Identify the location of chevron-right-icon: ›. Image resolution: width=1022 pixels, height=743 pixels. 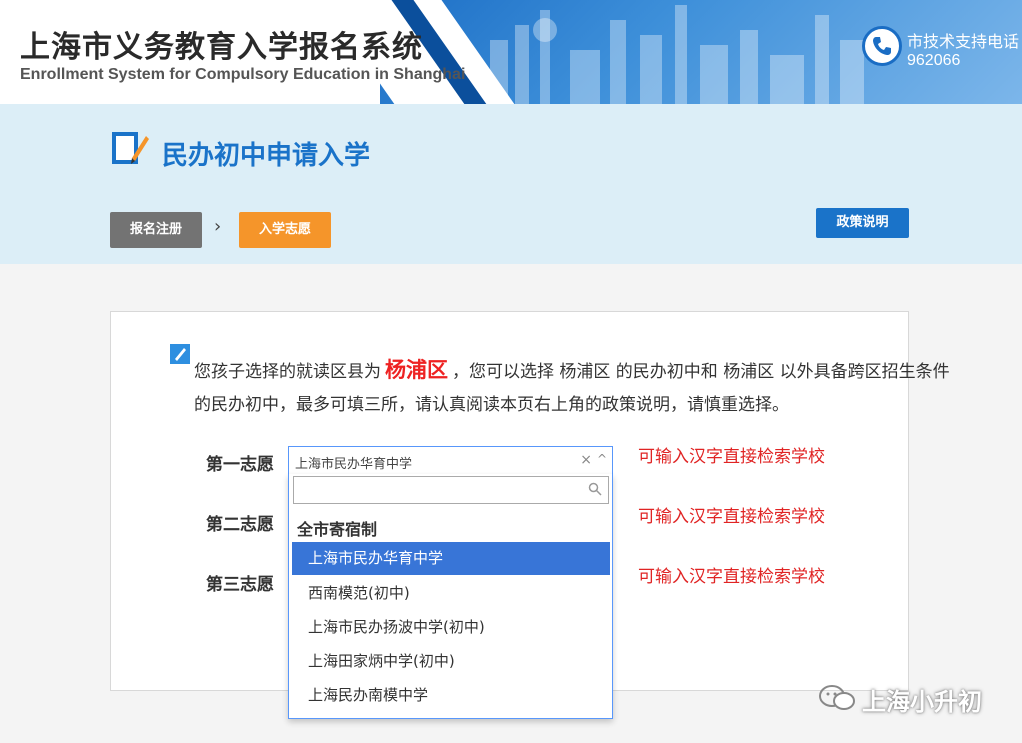
(218, 226).